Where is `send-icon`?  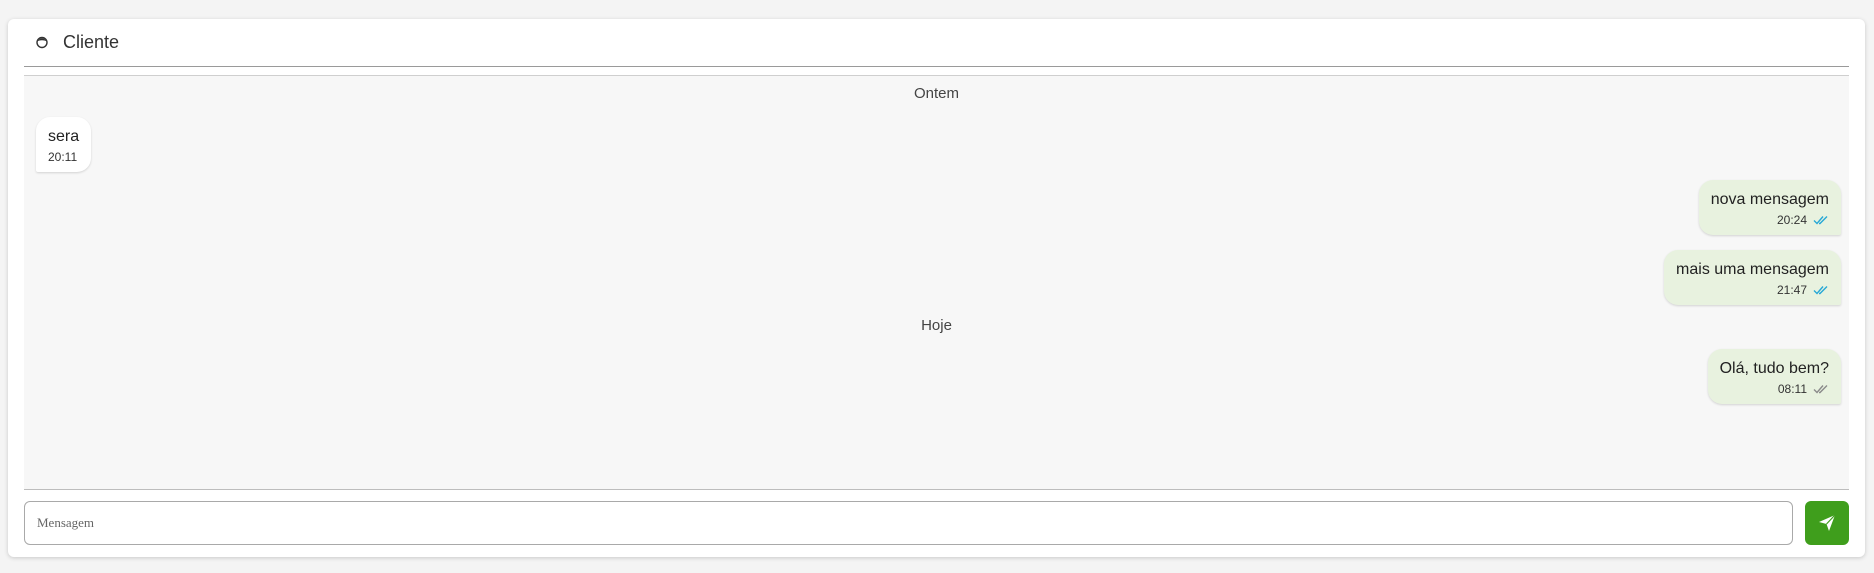
send-icon is located at coordinates (1827, 522).